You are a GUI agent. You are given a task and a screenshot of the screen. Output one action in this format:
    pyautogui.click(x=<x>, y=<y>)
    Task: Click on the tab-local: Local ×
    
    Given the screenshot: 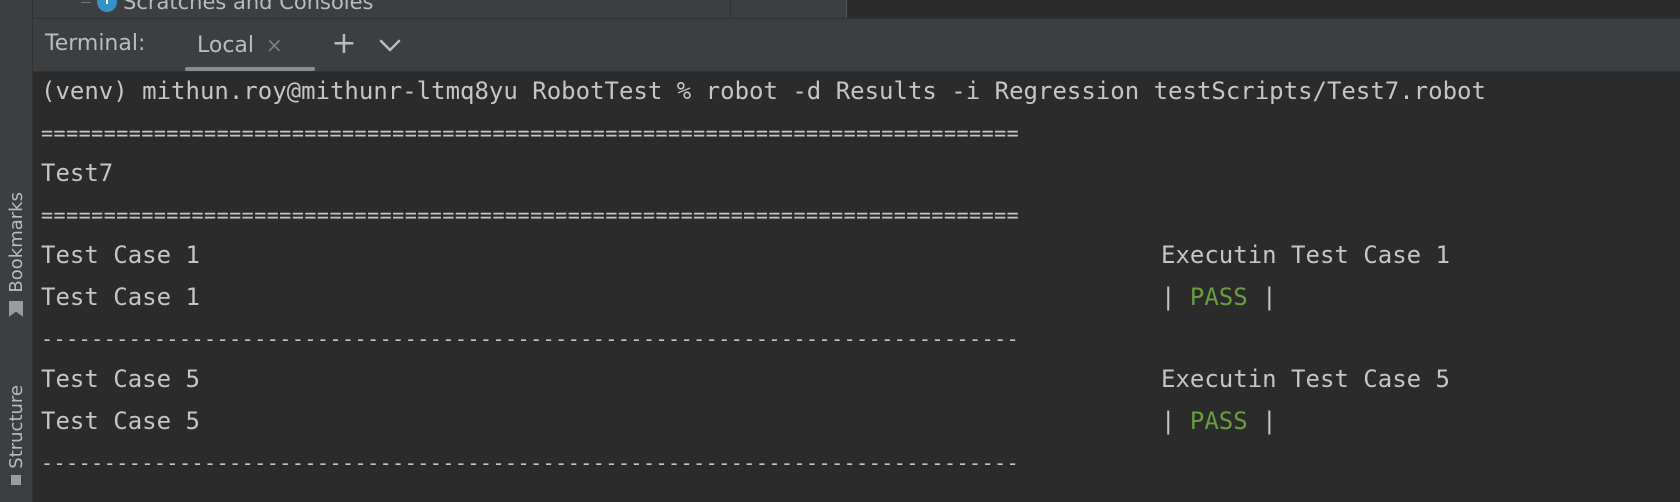 What is the action you would take?
    pyautogui.click(x=250, y=45)
    